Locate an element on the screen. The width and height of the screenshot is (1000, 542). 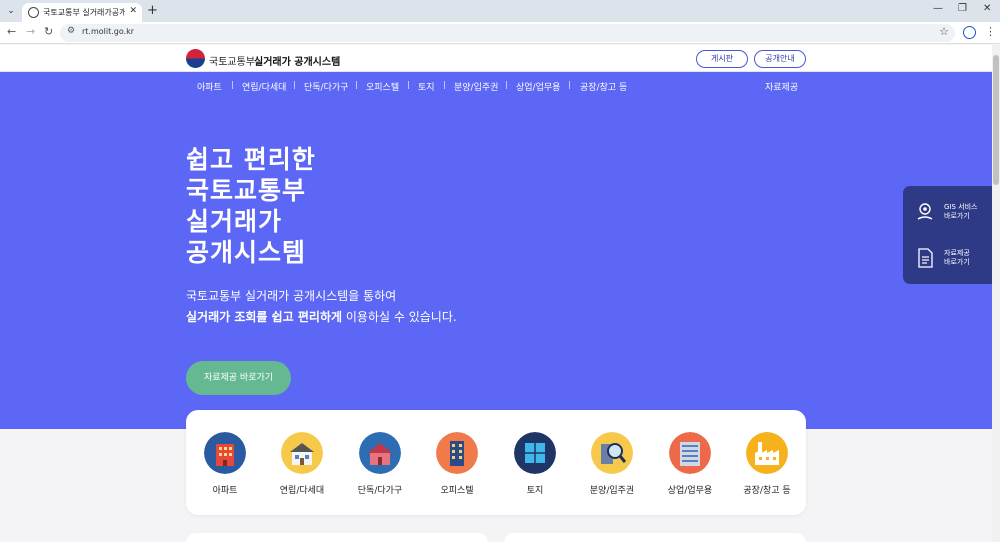
new-tab-button: + is located at coordinates (152, 10).